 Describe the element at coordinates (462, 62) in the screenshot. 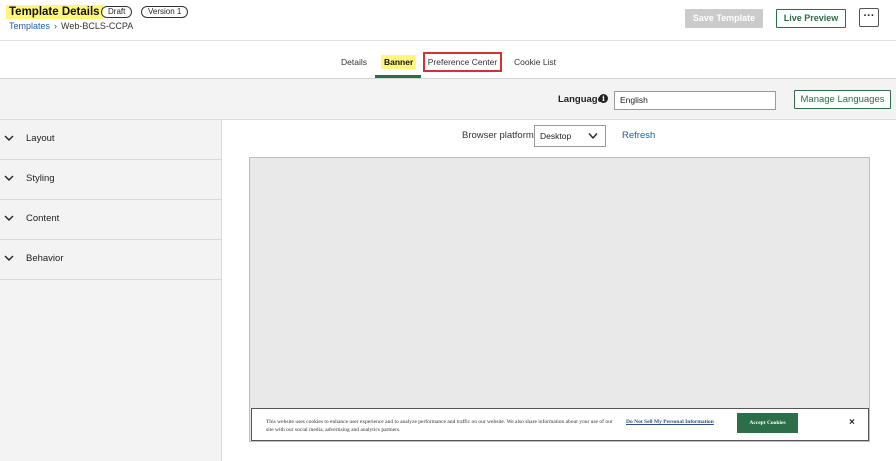

I see `tab-preference-center: Preference Center` at that location.